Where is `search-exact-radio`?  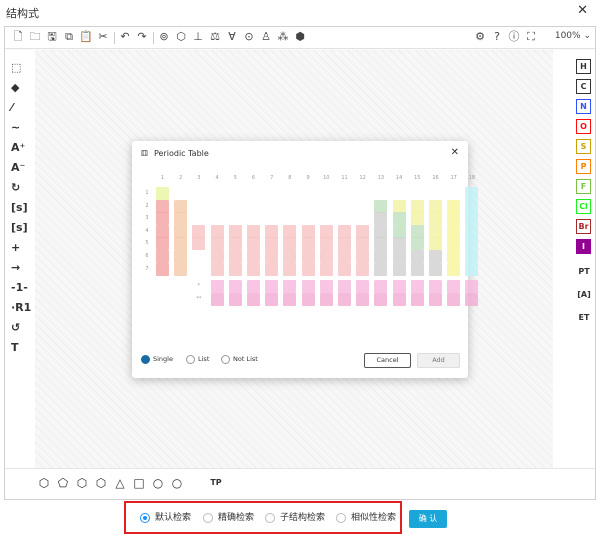 search-exact-radio is located at coordinates (208, 518).